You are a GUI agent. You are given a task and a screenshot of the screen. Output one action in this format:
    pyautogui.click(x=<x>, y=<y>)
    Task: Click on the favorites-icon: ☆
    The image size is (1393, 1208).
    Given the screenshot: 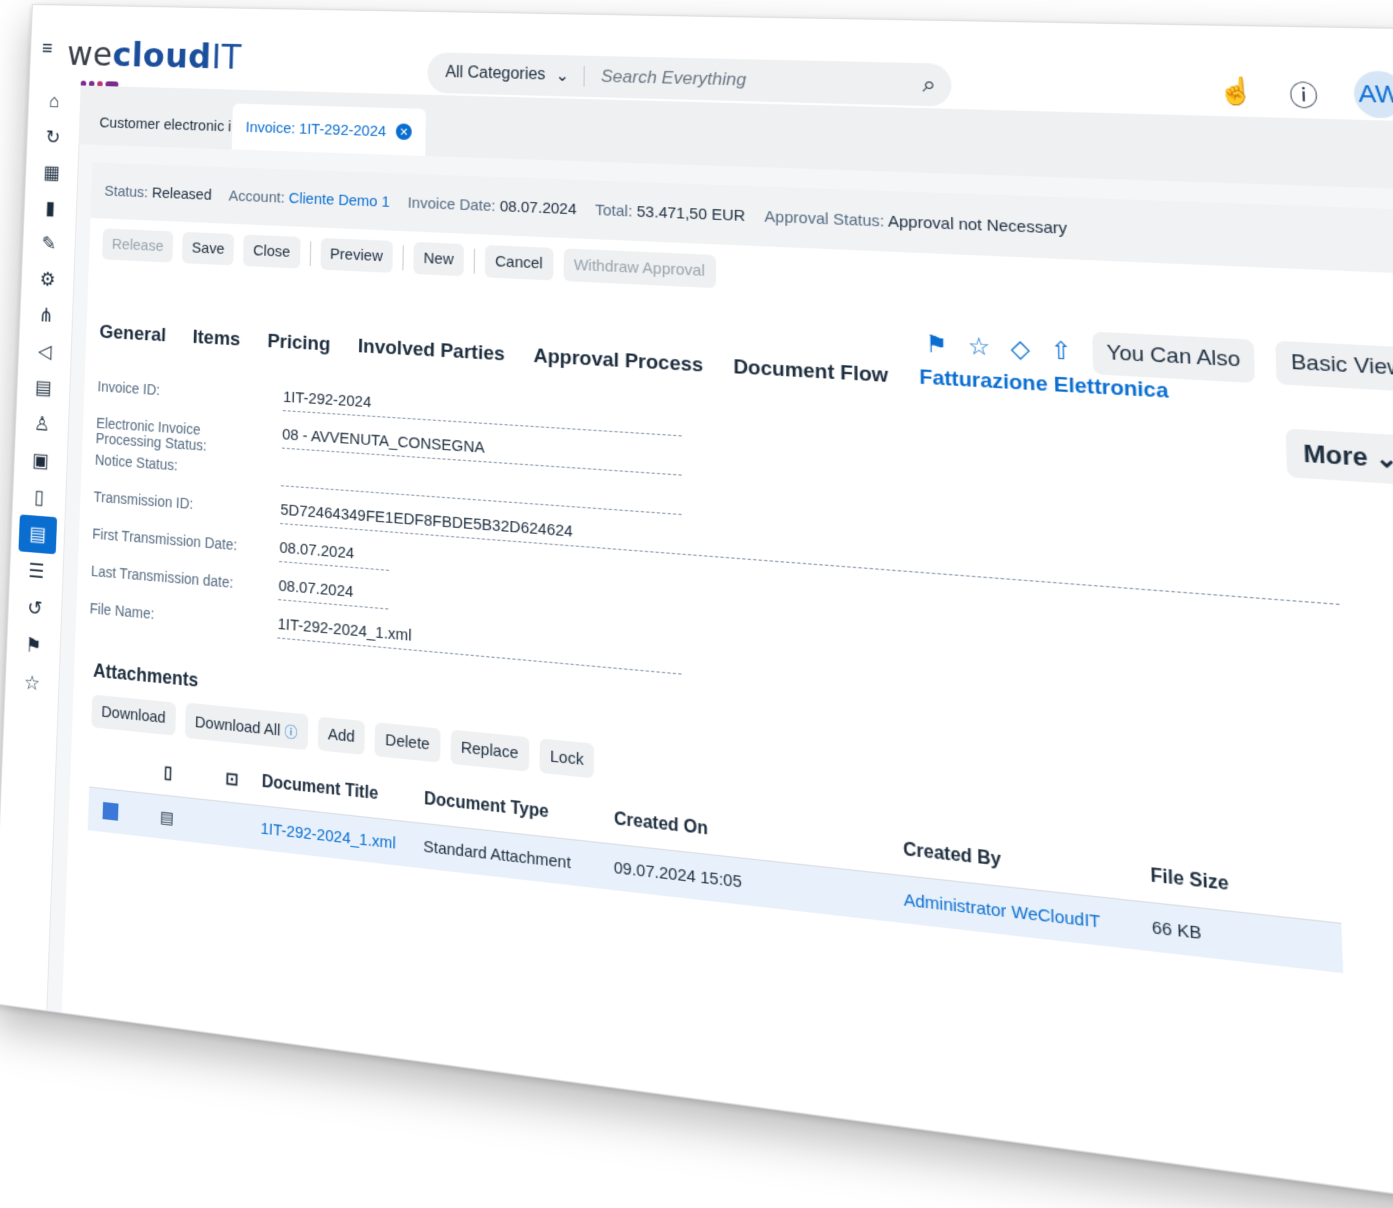 What is the action you would take?
    pyautogui.click(x=32, y=683)
    